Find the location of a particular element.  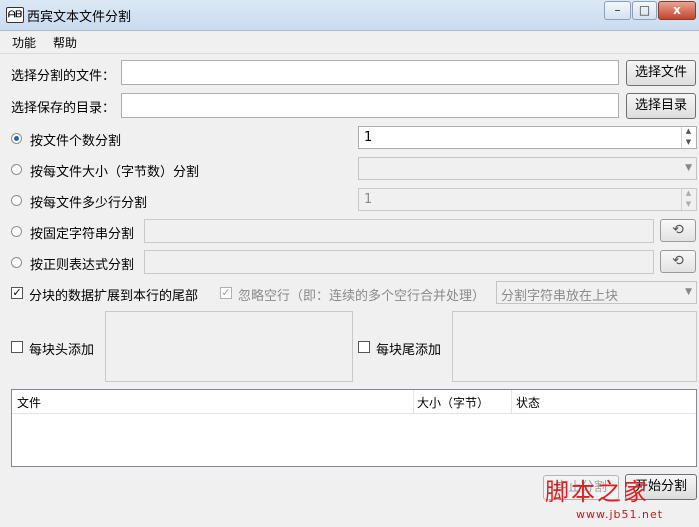

extend-checkbox: ✓ is located at coordinates (17, 293).